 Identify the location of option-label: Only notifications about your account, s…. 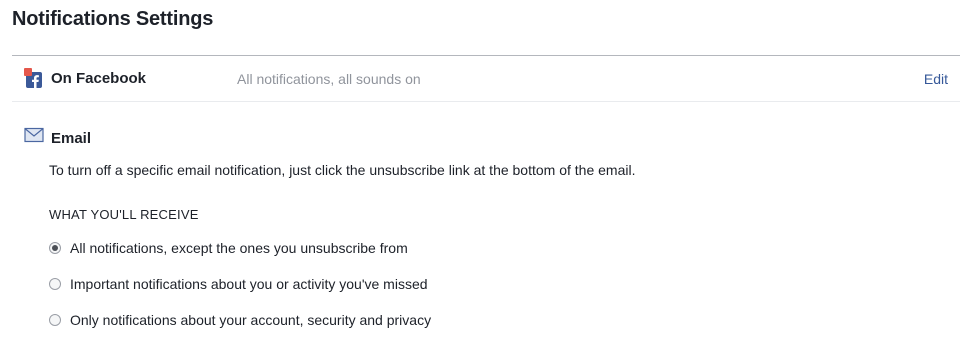
(251, 320).